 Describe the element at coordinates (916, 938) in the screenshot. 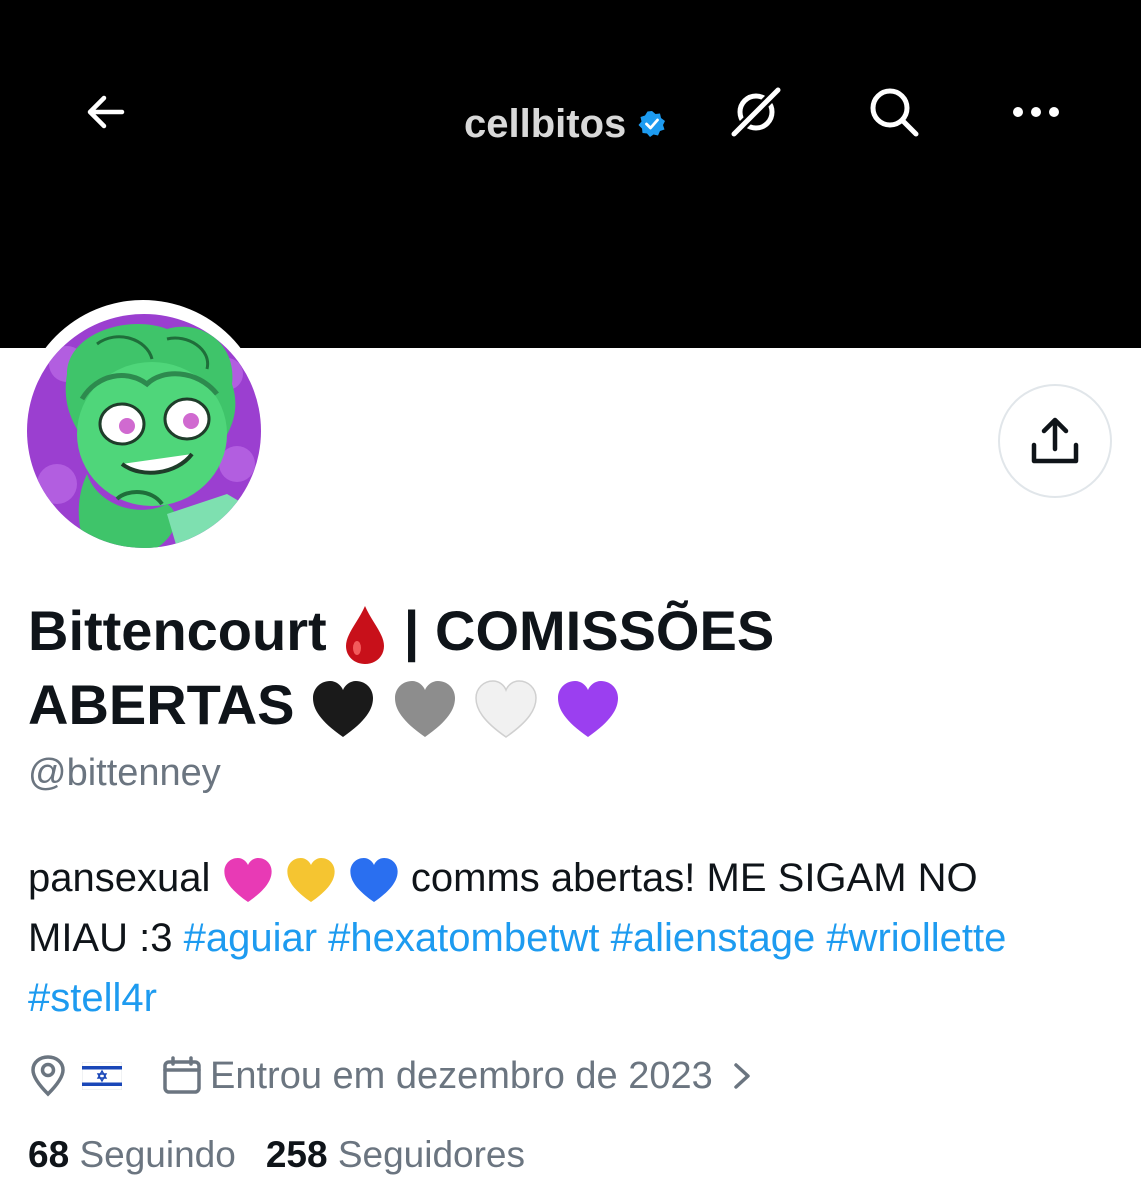

I see `hashtag-link: #wriollette` at that location.